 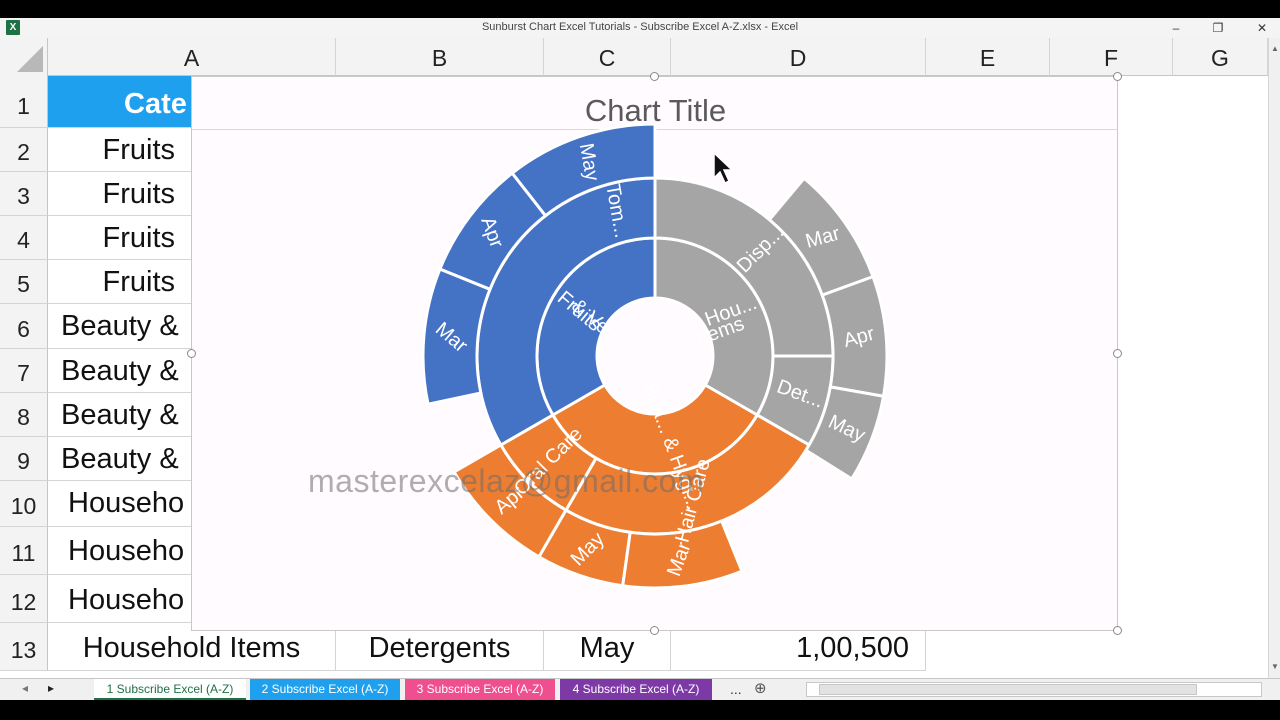 I want to click on row-header-5: 5, so click(x=24, y=282).